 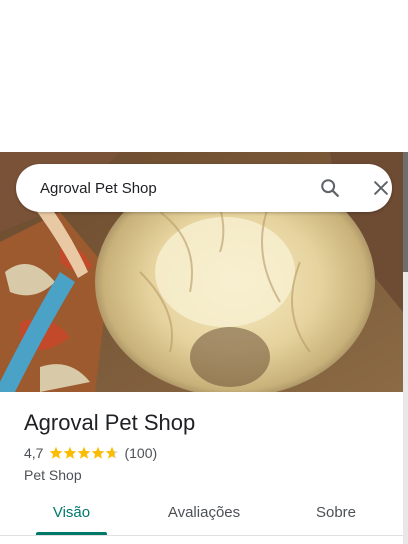 I want to click on review-count: (100), so click(x=140, y=453).